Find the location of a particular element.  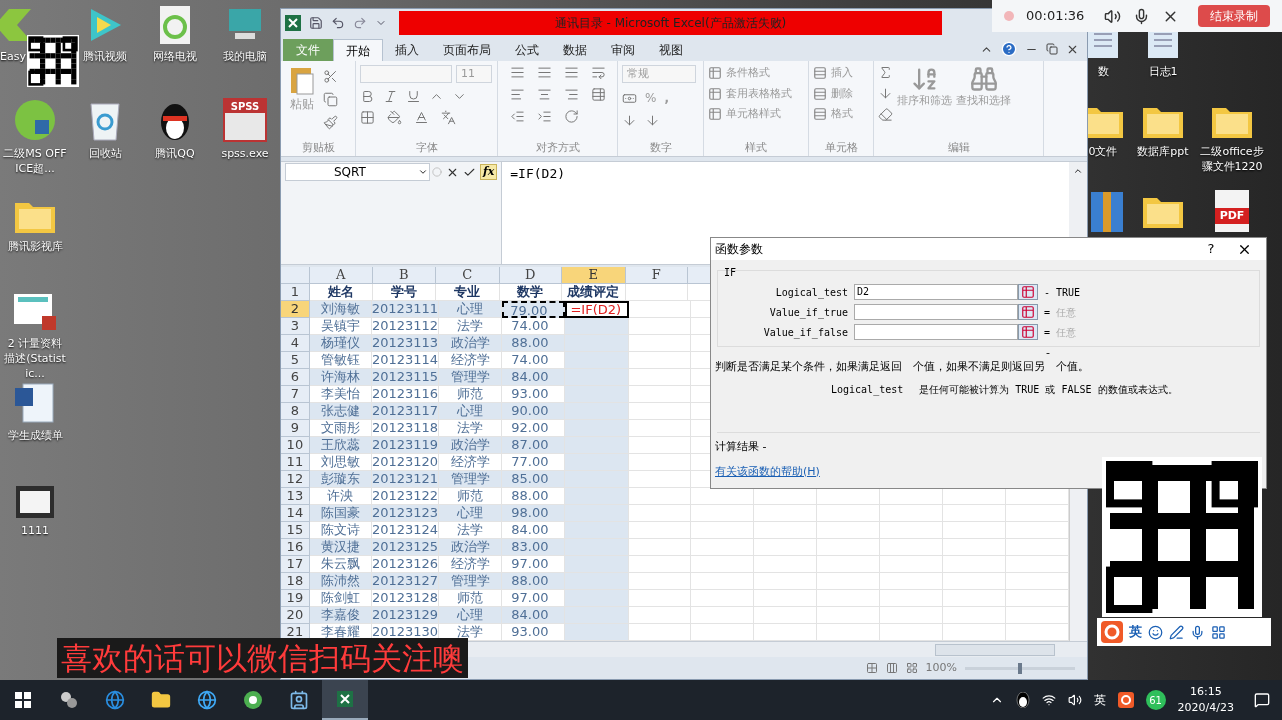

table-cell: 师范 is located at coordinates (471, 598).